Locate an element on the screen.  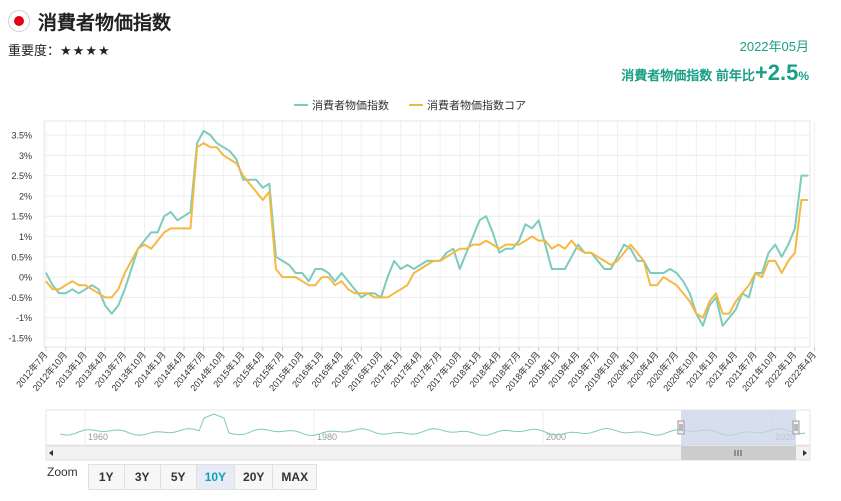
navigator: 1960198020002020 is located at coordinates (428, 435).